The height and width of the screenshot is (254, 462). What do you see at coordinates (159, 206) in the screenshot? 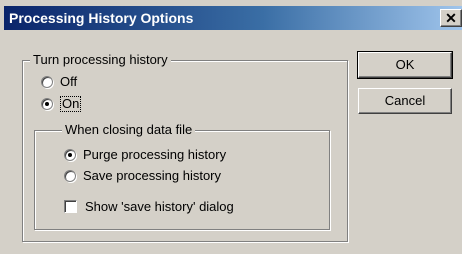
I see `show-save-history-dialog-label: Show 'save history' dialog` at bounding box center [159, 206].